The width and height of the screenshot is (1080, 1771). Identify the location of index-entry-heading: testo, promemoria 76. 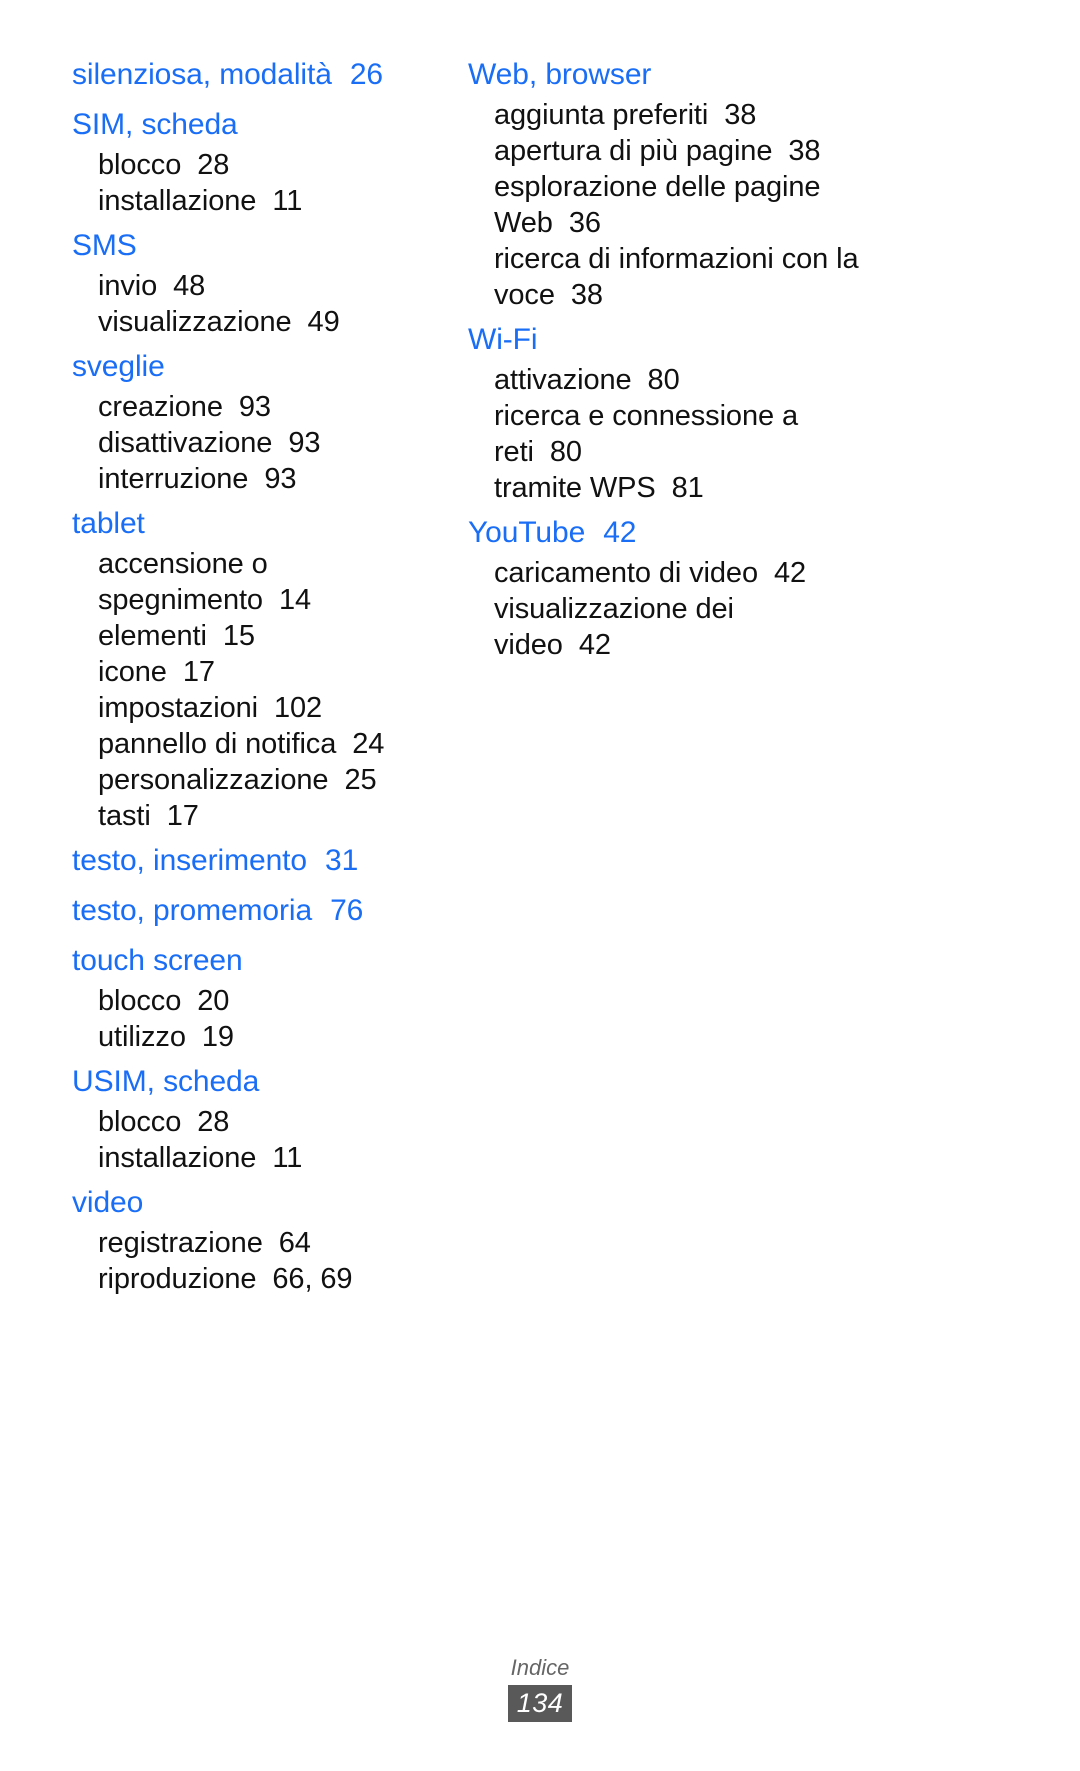
(256, 911).